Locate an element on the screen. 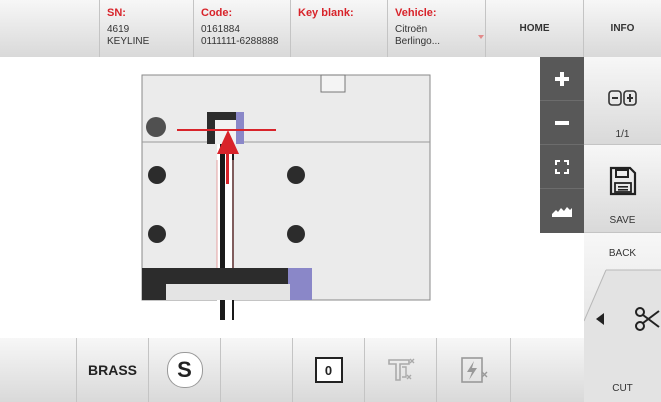 This screenshot has width=661, height=402. left-arrow-icon is located at coordinates (600, 319).